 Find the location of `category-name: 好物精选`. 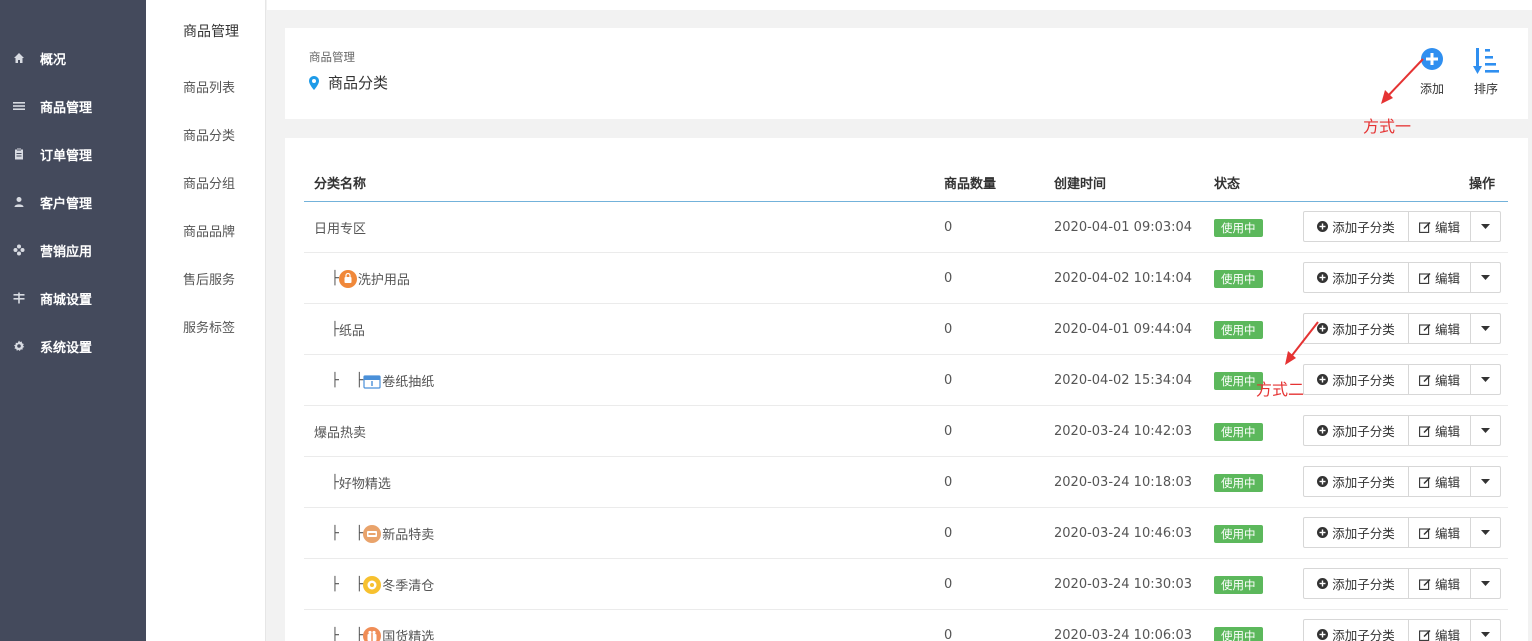

category-name: 好物精选 is located at coordinates (364, 484).